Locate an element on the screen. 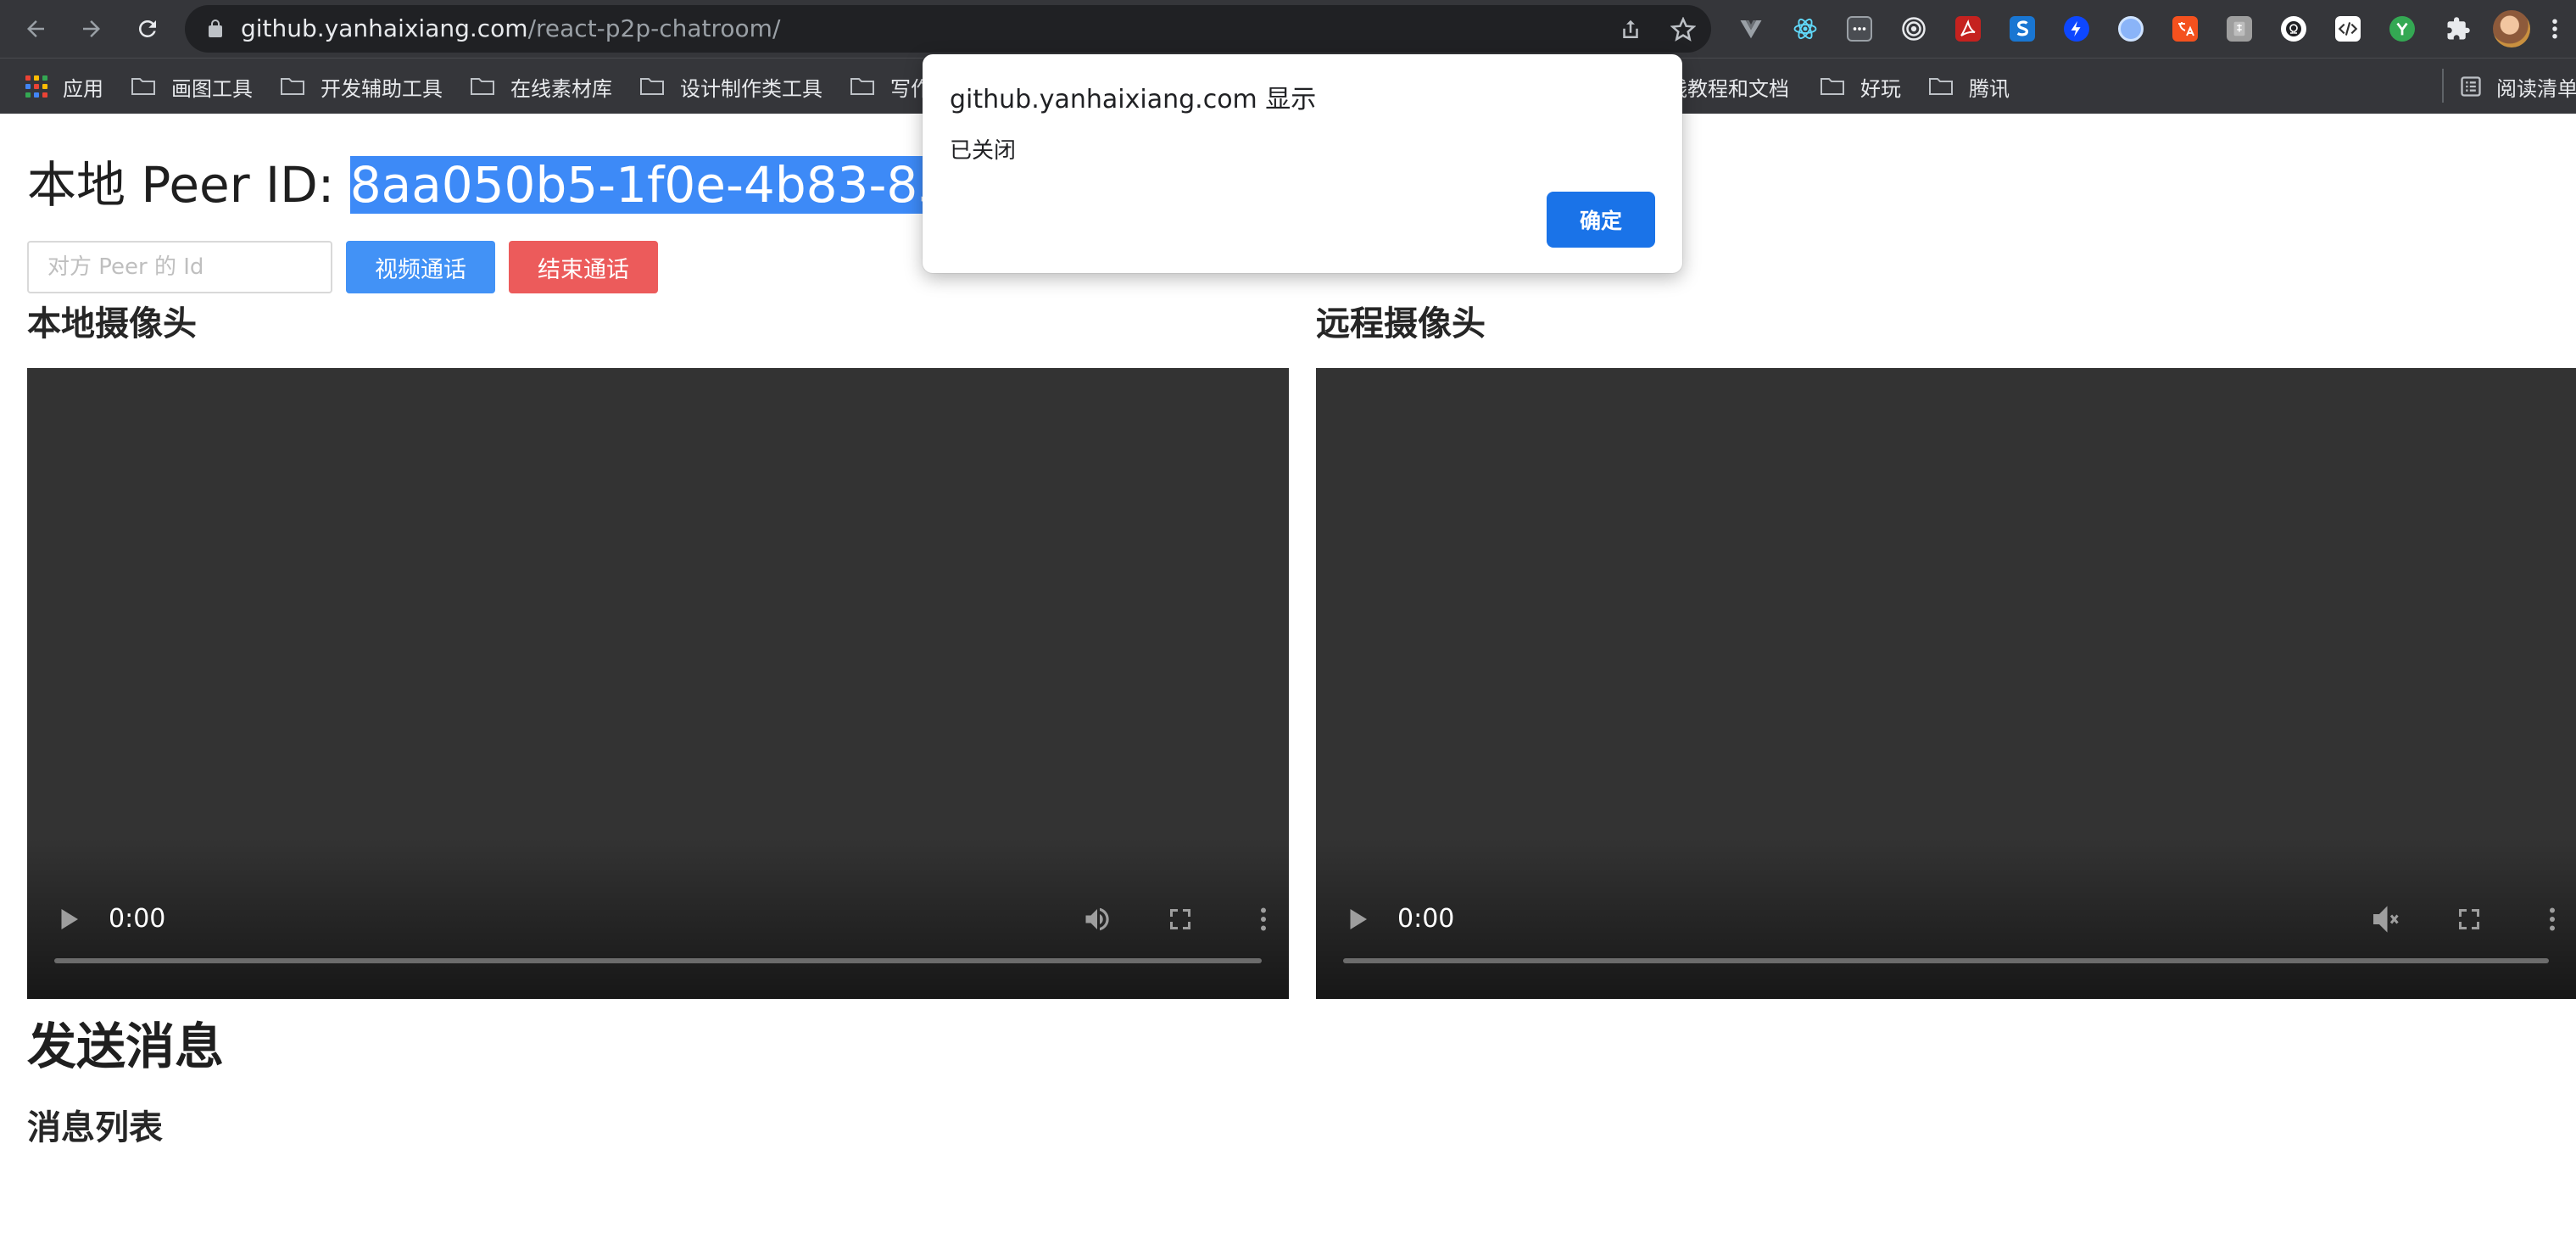 Image resolution: width=2576 pixels, height=1233 pixels. peer-id-label: 本地 Peer ID: is located at coordinates (188, 185).